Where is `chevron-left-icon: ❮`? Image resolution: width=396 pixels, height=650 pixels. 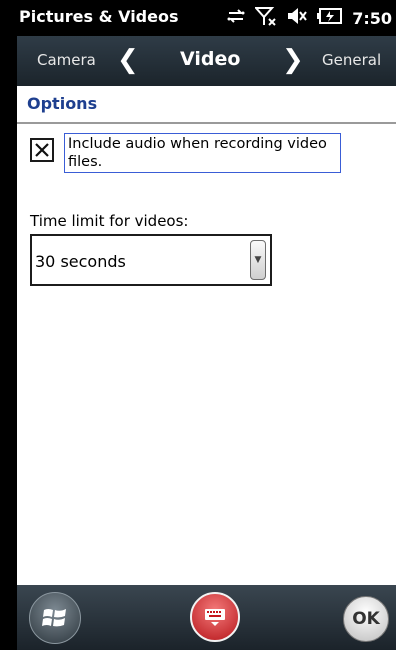
chevron-left-icon: ❮ is located at coordinates (128, 60).